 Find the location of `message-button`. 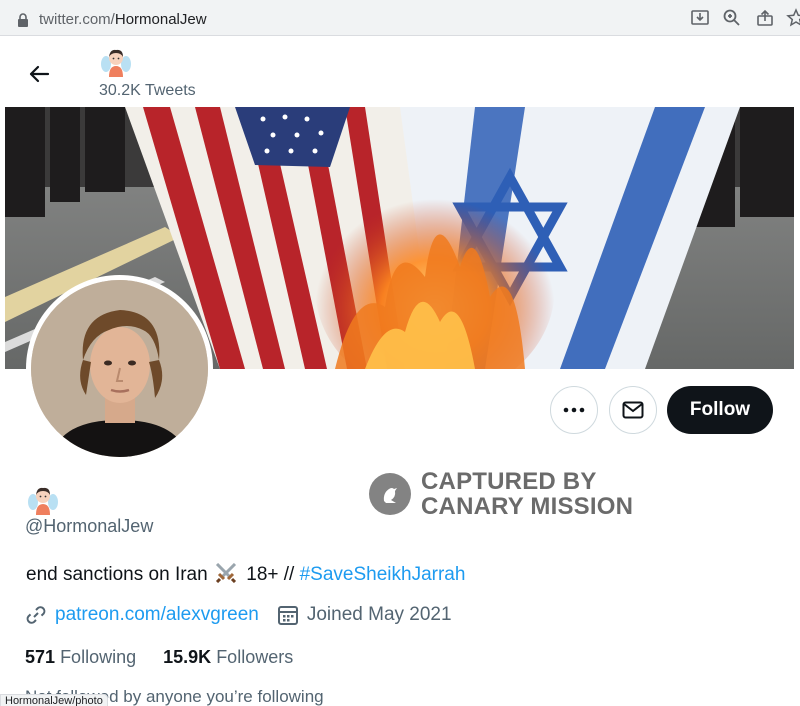

message-button is located at coordinates (633, 410).